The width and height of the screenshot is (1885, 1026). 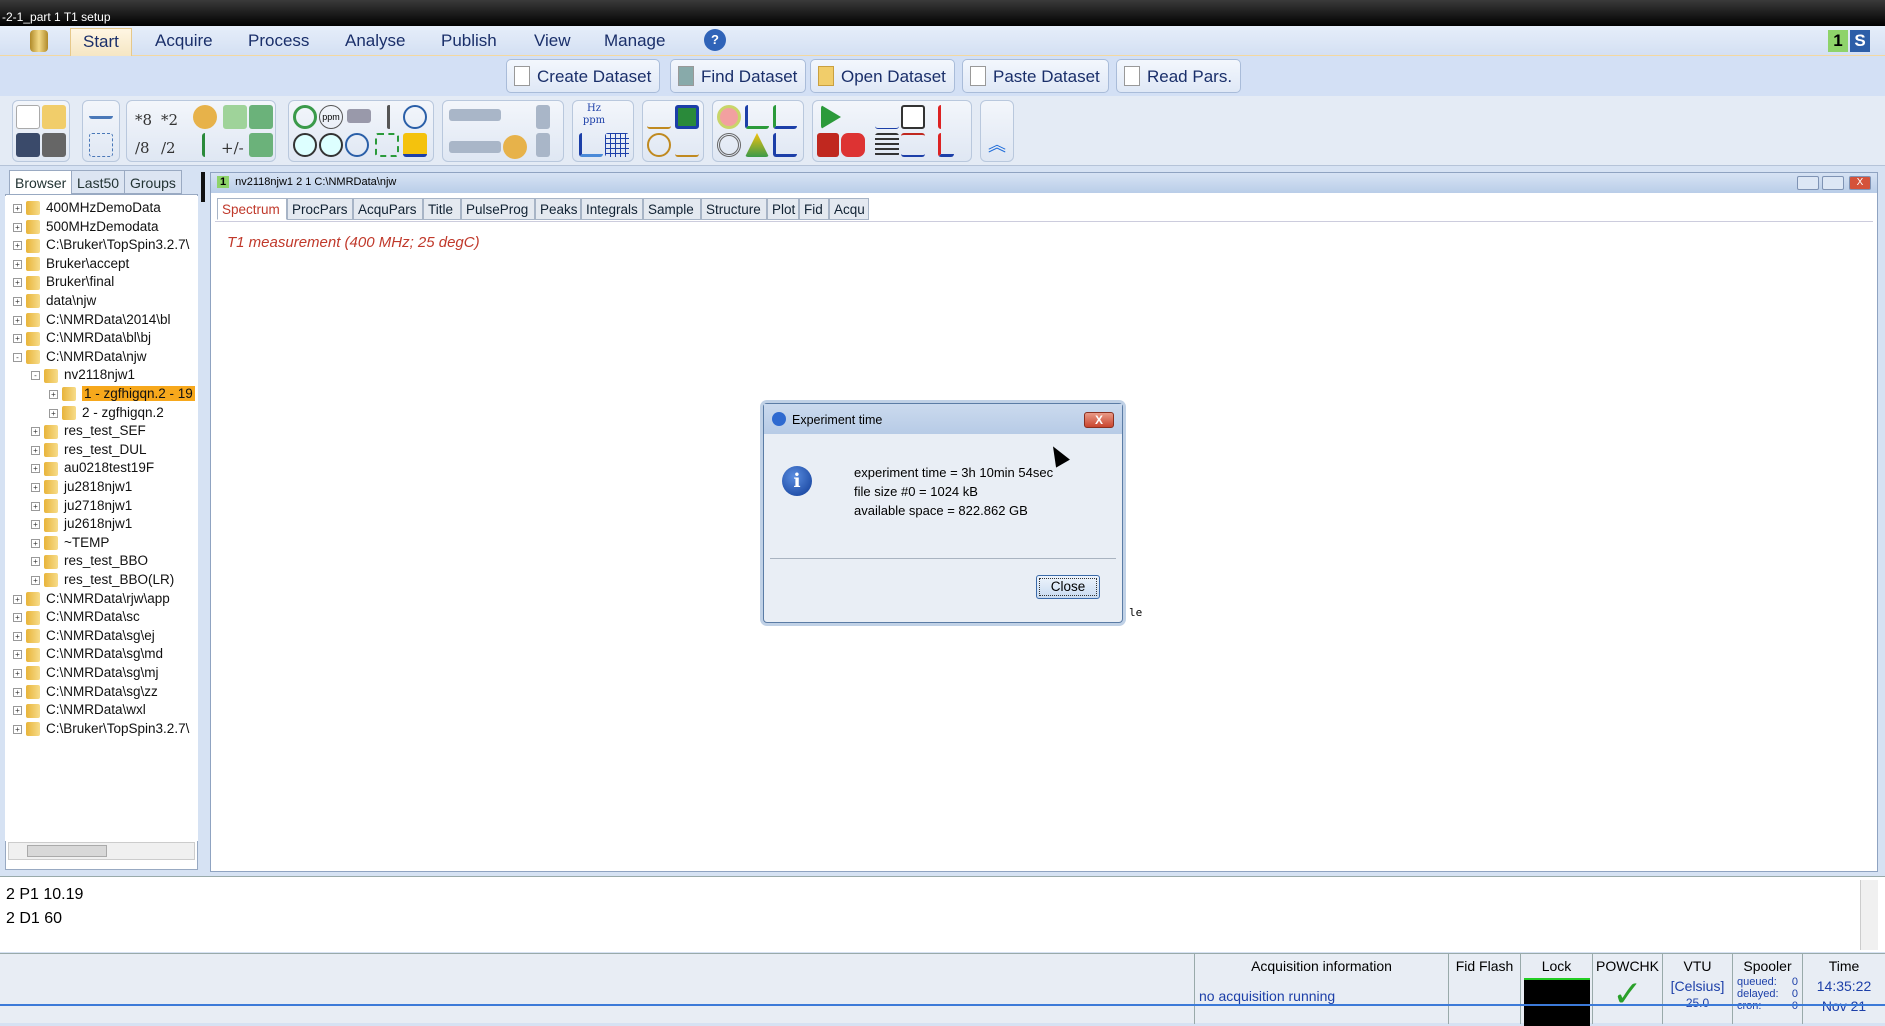 I want to click on projection-2-icon, so click(x=785, y=117).